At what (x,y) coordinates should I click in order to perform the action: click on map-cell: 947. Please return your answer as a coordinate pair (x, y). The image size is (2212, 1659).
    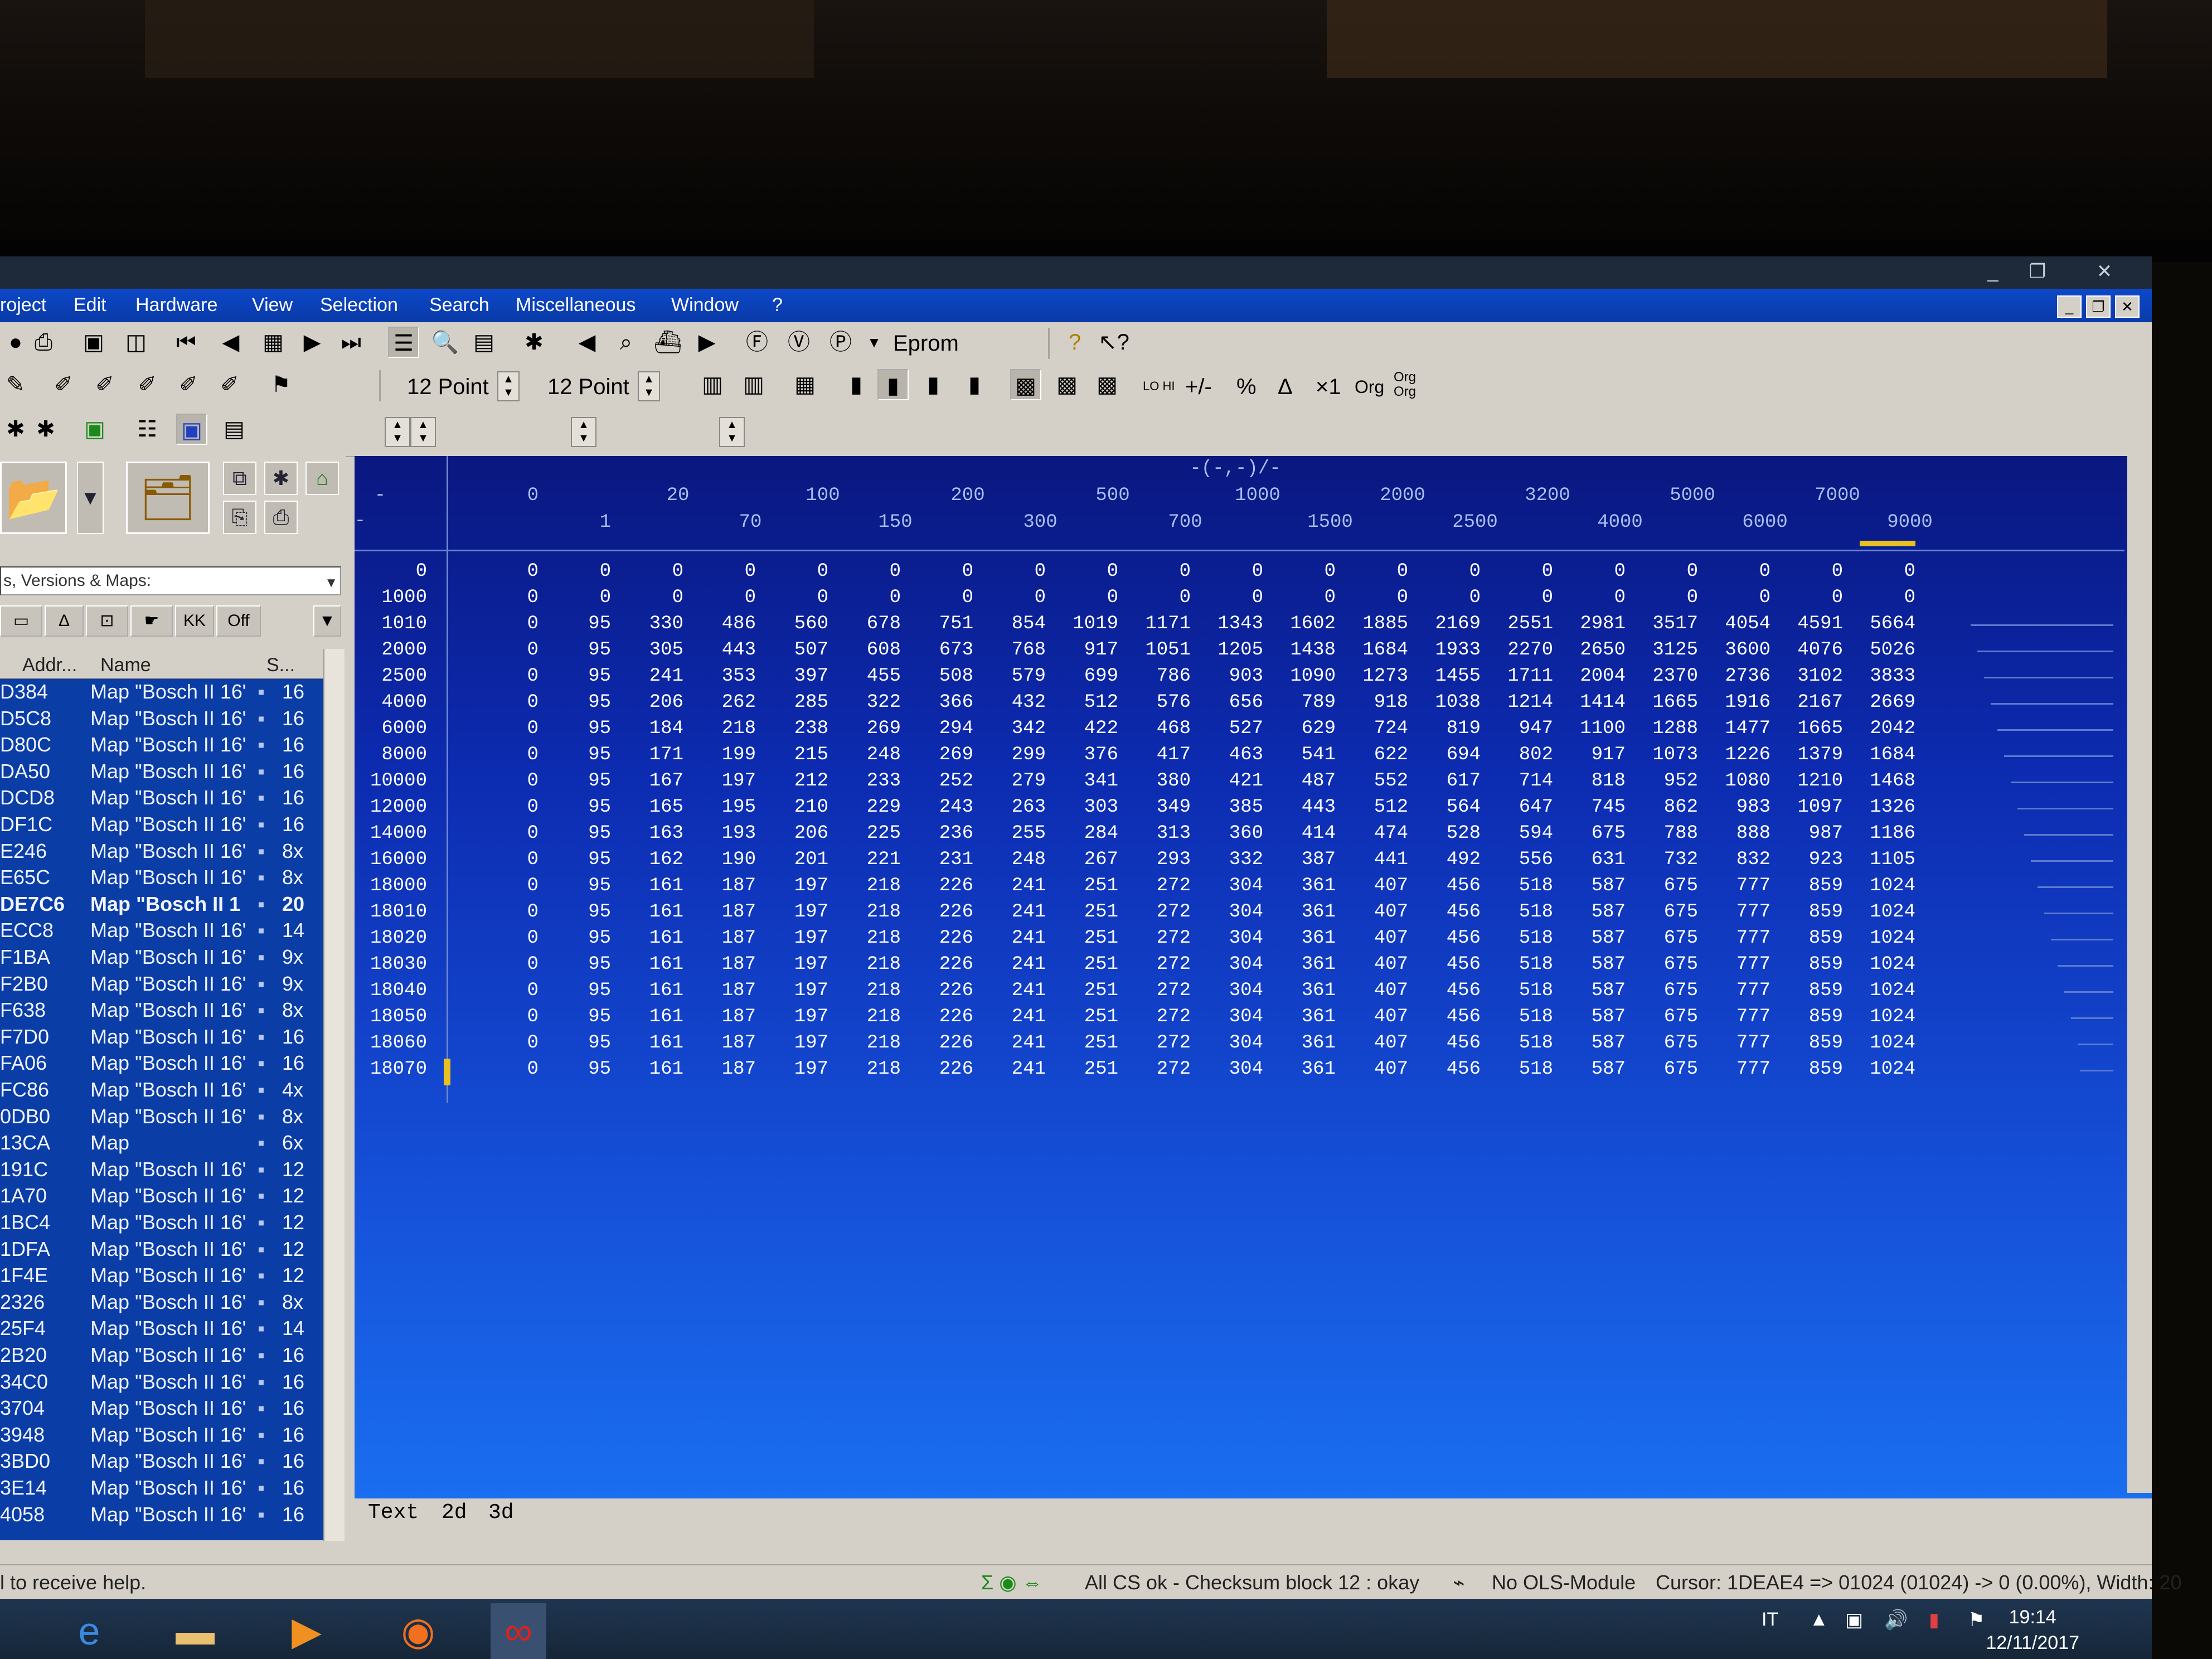
    Looking at the image, I should click on (1522, 728).